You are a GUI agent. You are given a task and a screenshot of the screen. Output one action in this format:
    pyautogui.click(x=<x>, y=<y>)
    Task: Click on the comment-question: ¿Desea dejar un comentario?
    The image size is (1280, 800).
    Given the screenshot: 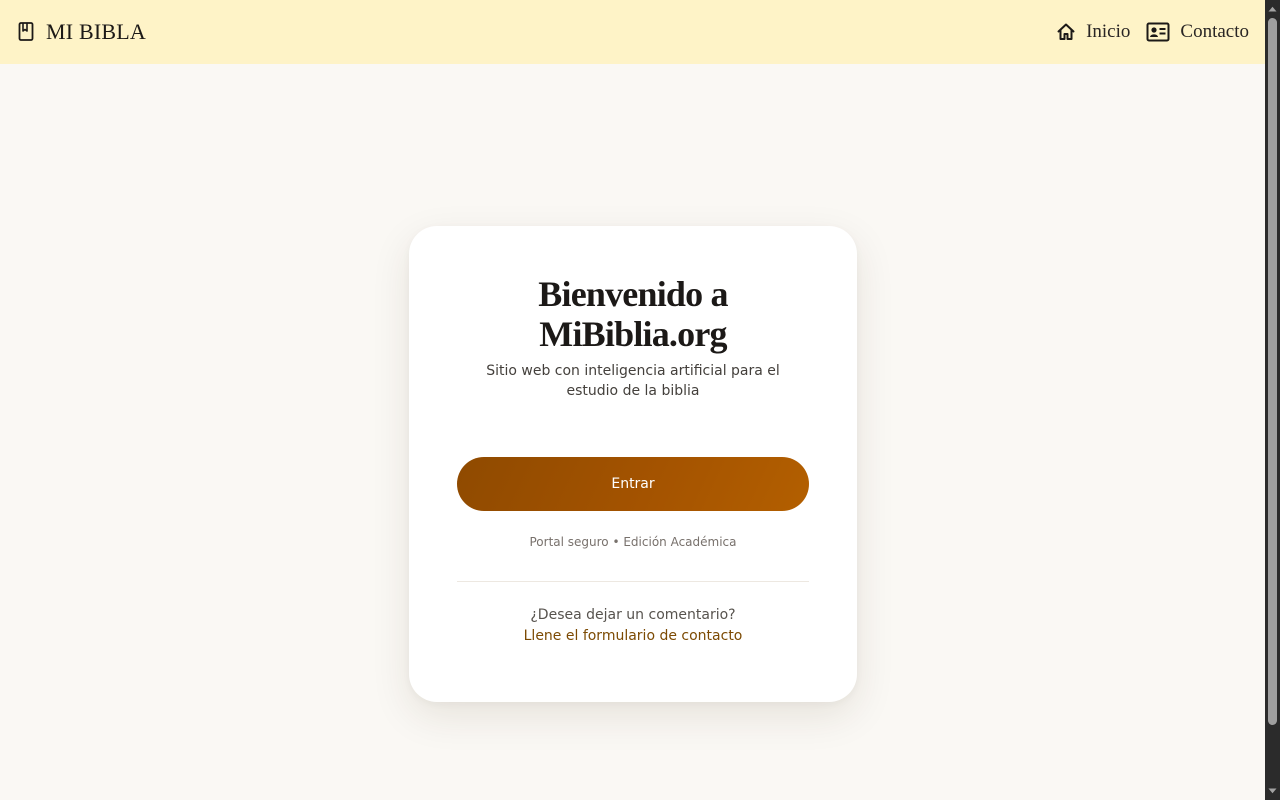 What is the action you would take?
    pyautogui.click(x=633, y=615)
    